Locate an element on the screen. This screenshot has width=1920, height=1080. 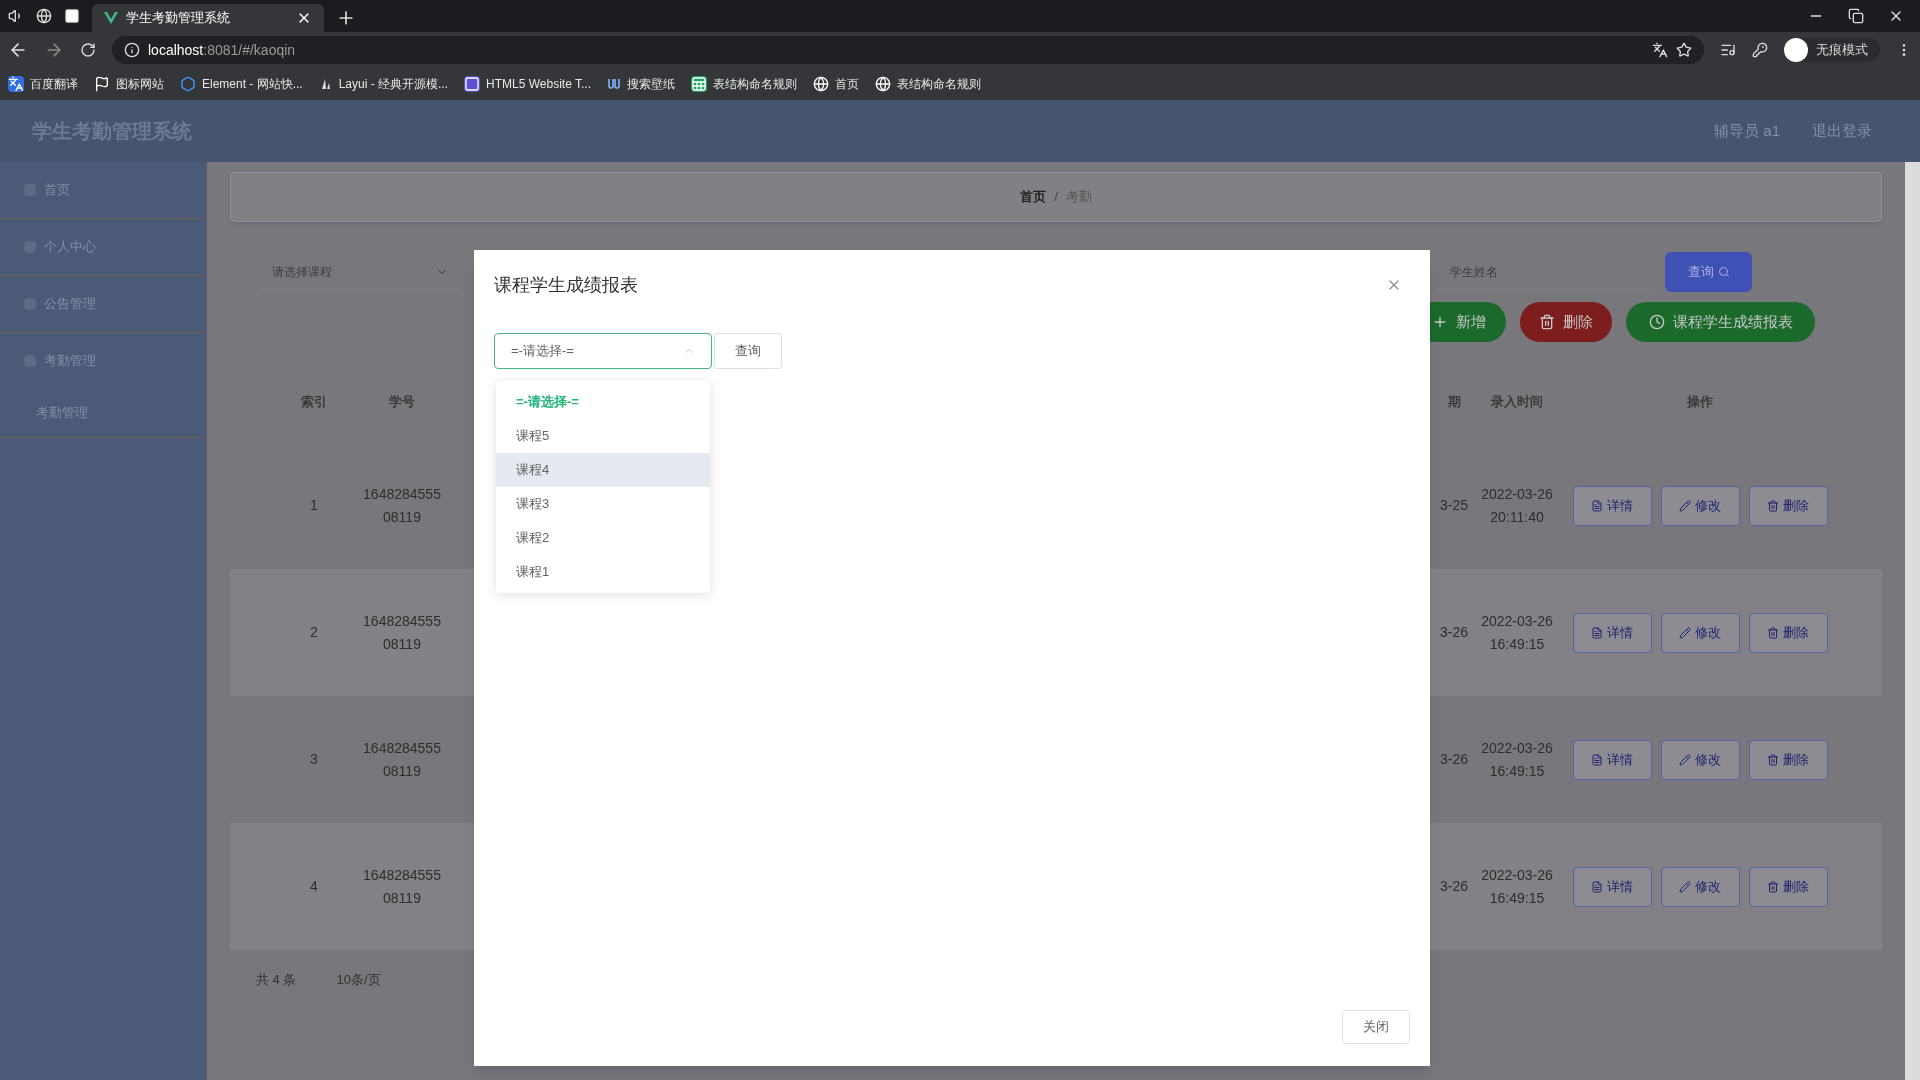
dialog-title: 课程学生成绩报表 is located at coordinates (566, 285).